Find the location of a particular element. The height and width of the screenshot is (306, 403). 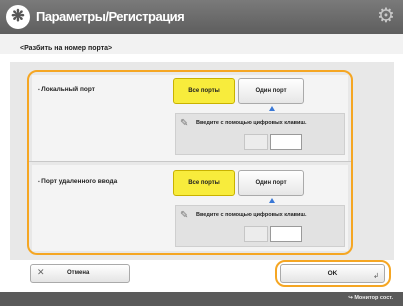

gear-icon: ⚙ is located at coordinates (386, 16).